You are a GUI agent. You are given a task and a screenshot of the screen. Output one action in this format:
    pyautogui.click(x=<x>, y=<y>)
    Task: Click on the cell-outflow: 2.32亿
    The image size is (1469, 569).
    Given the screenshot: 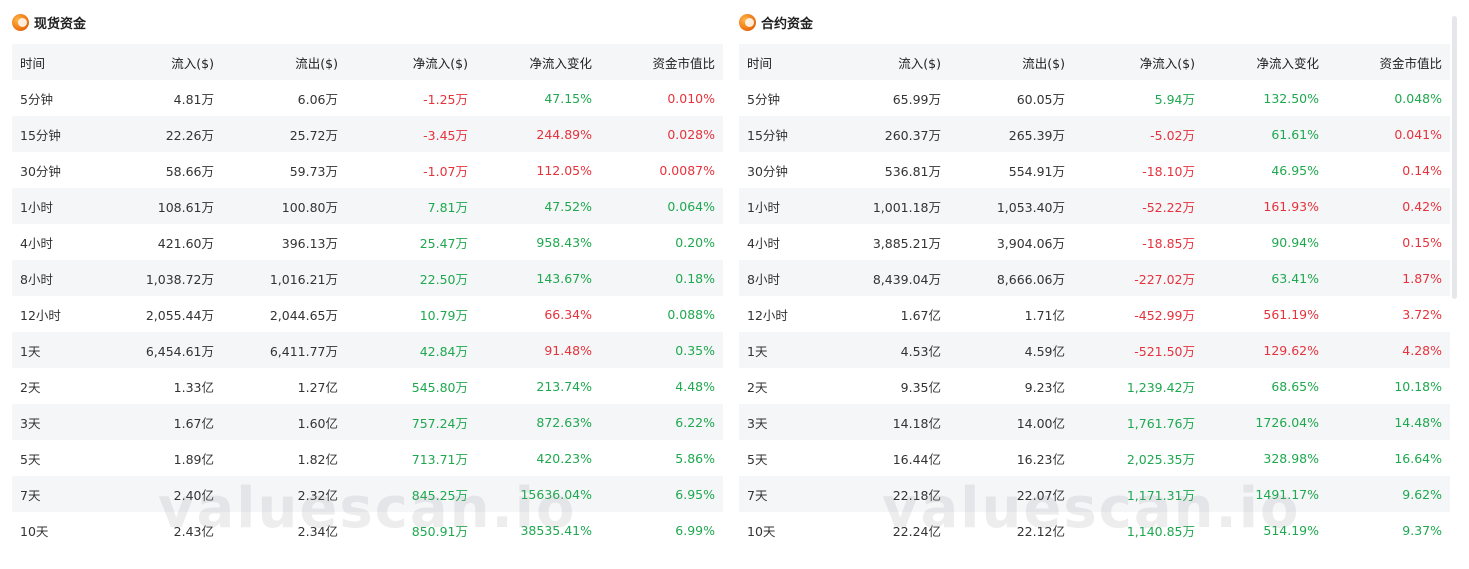 What is the action you would take?
    pyautogui.click(x=317, y=495)
    